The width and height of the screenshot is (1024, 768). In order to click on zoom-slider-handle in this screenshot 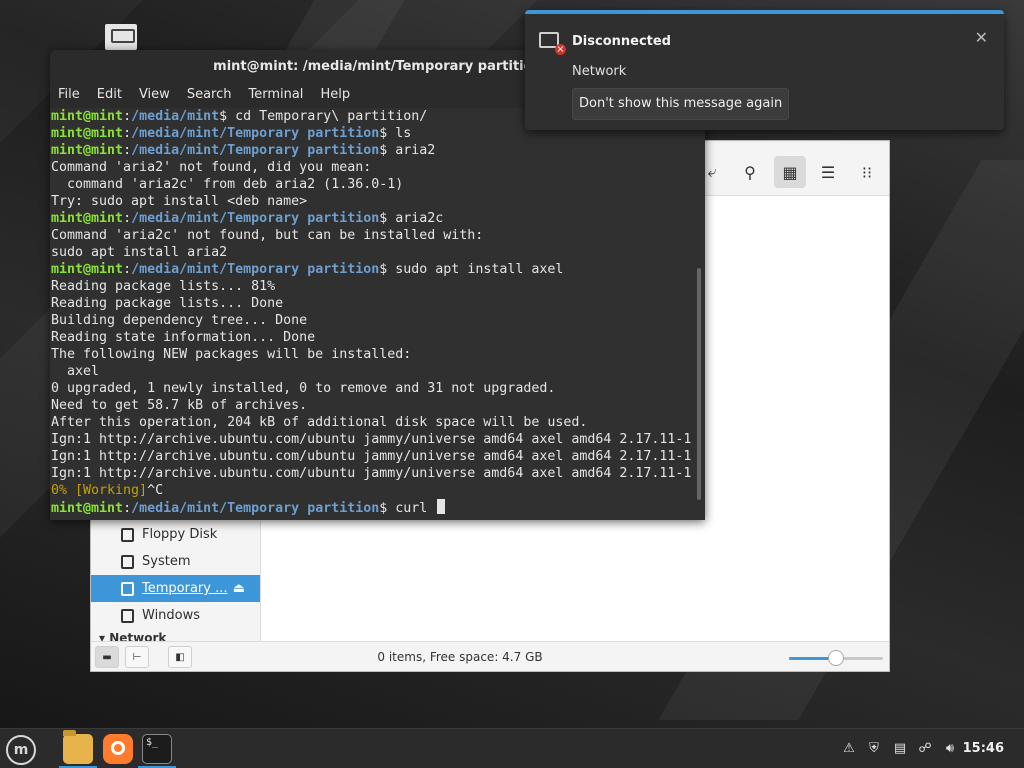, I will do `click(836, 658)`.